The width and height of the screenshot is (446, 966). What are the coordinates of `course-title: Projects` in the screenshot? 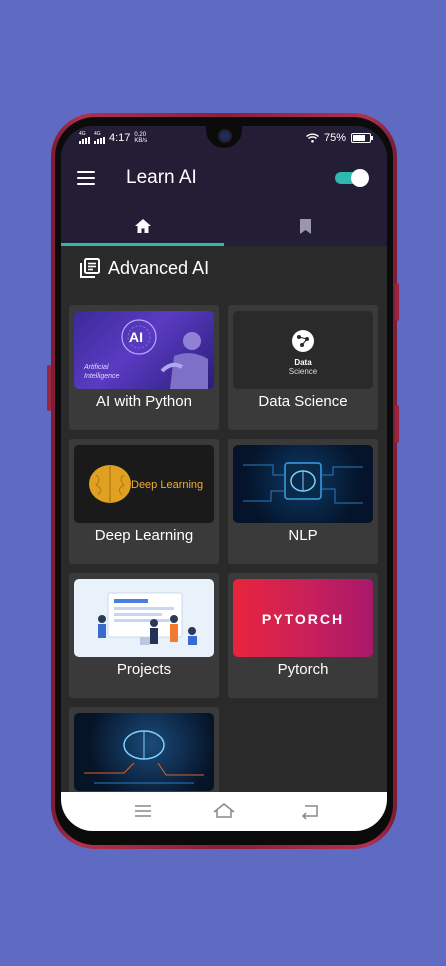 It's located at (144, 669).